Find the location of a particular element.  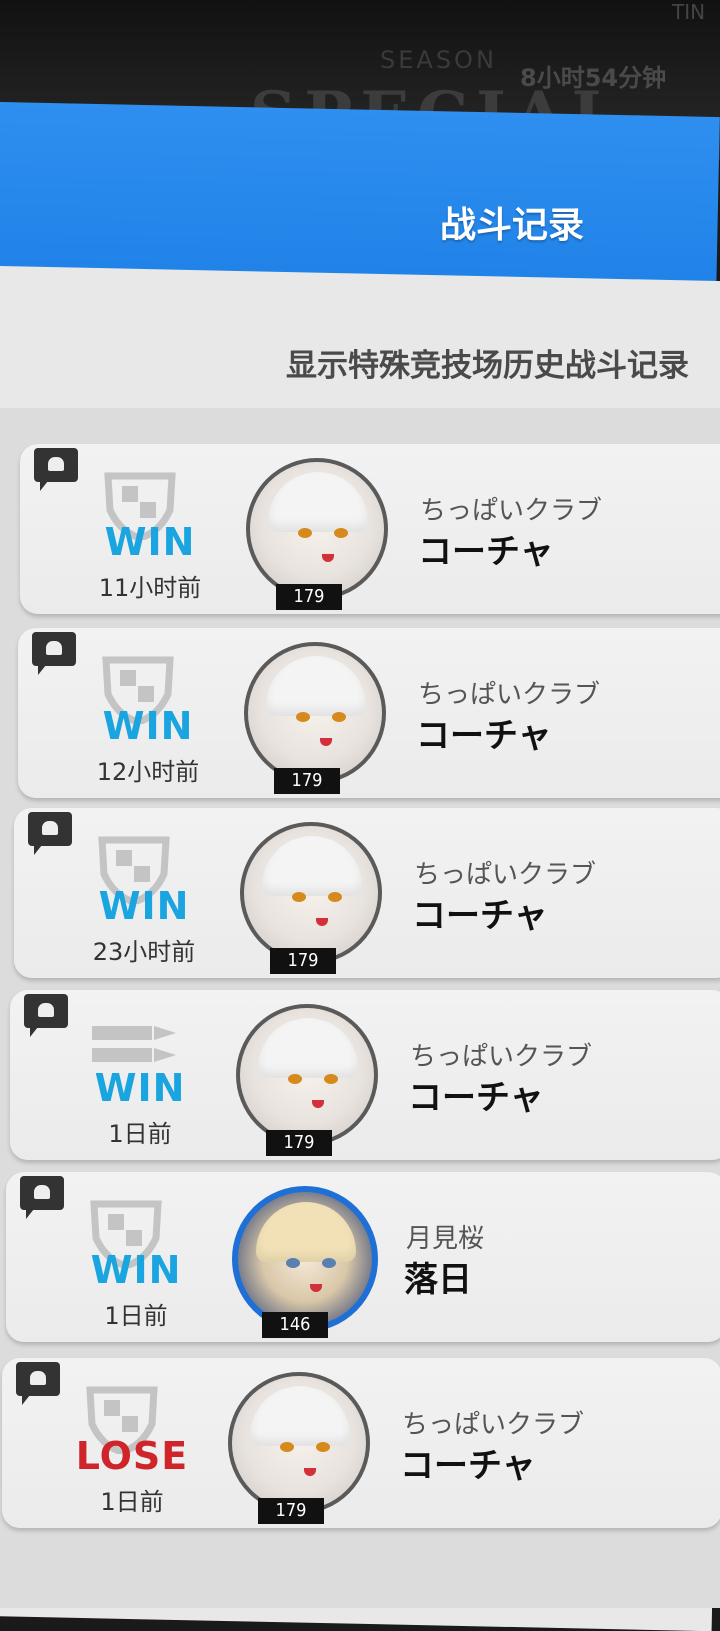

level-badge: 146 is located at coordinates (295, 1325).